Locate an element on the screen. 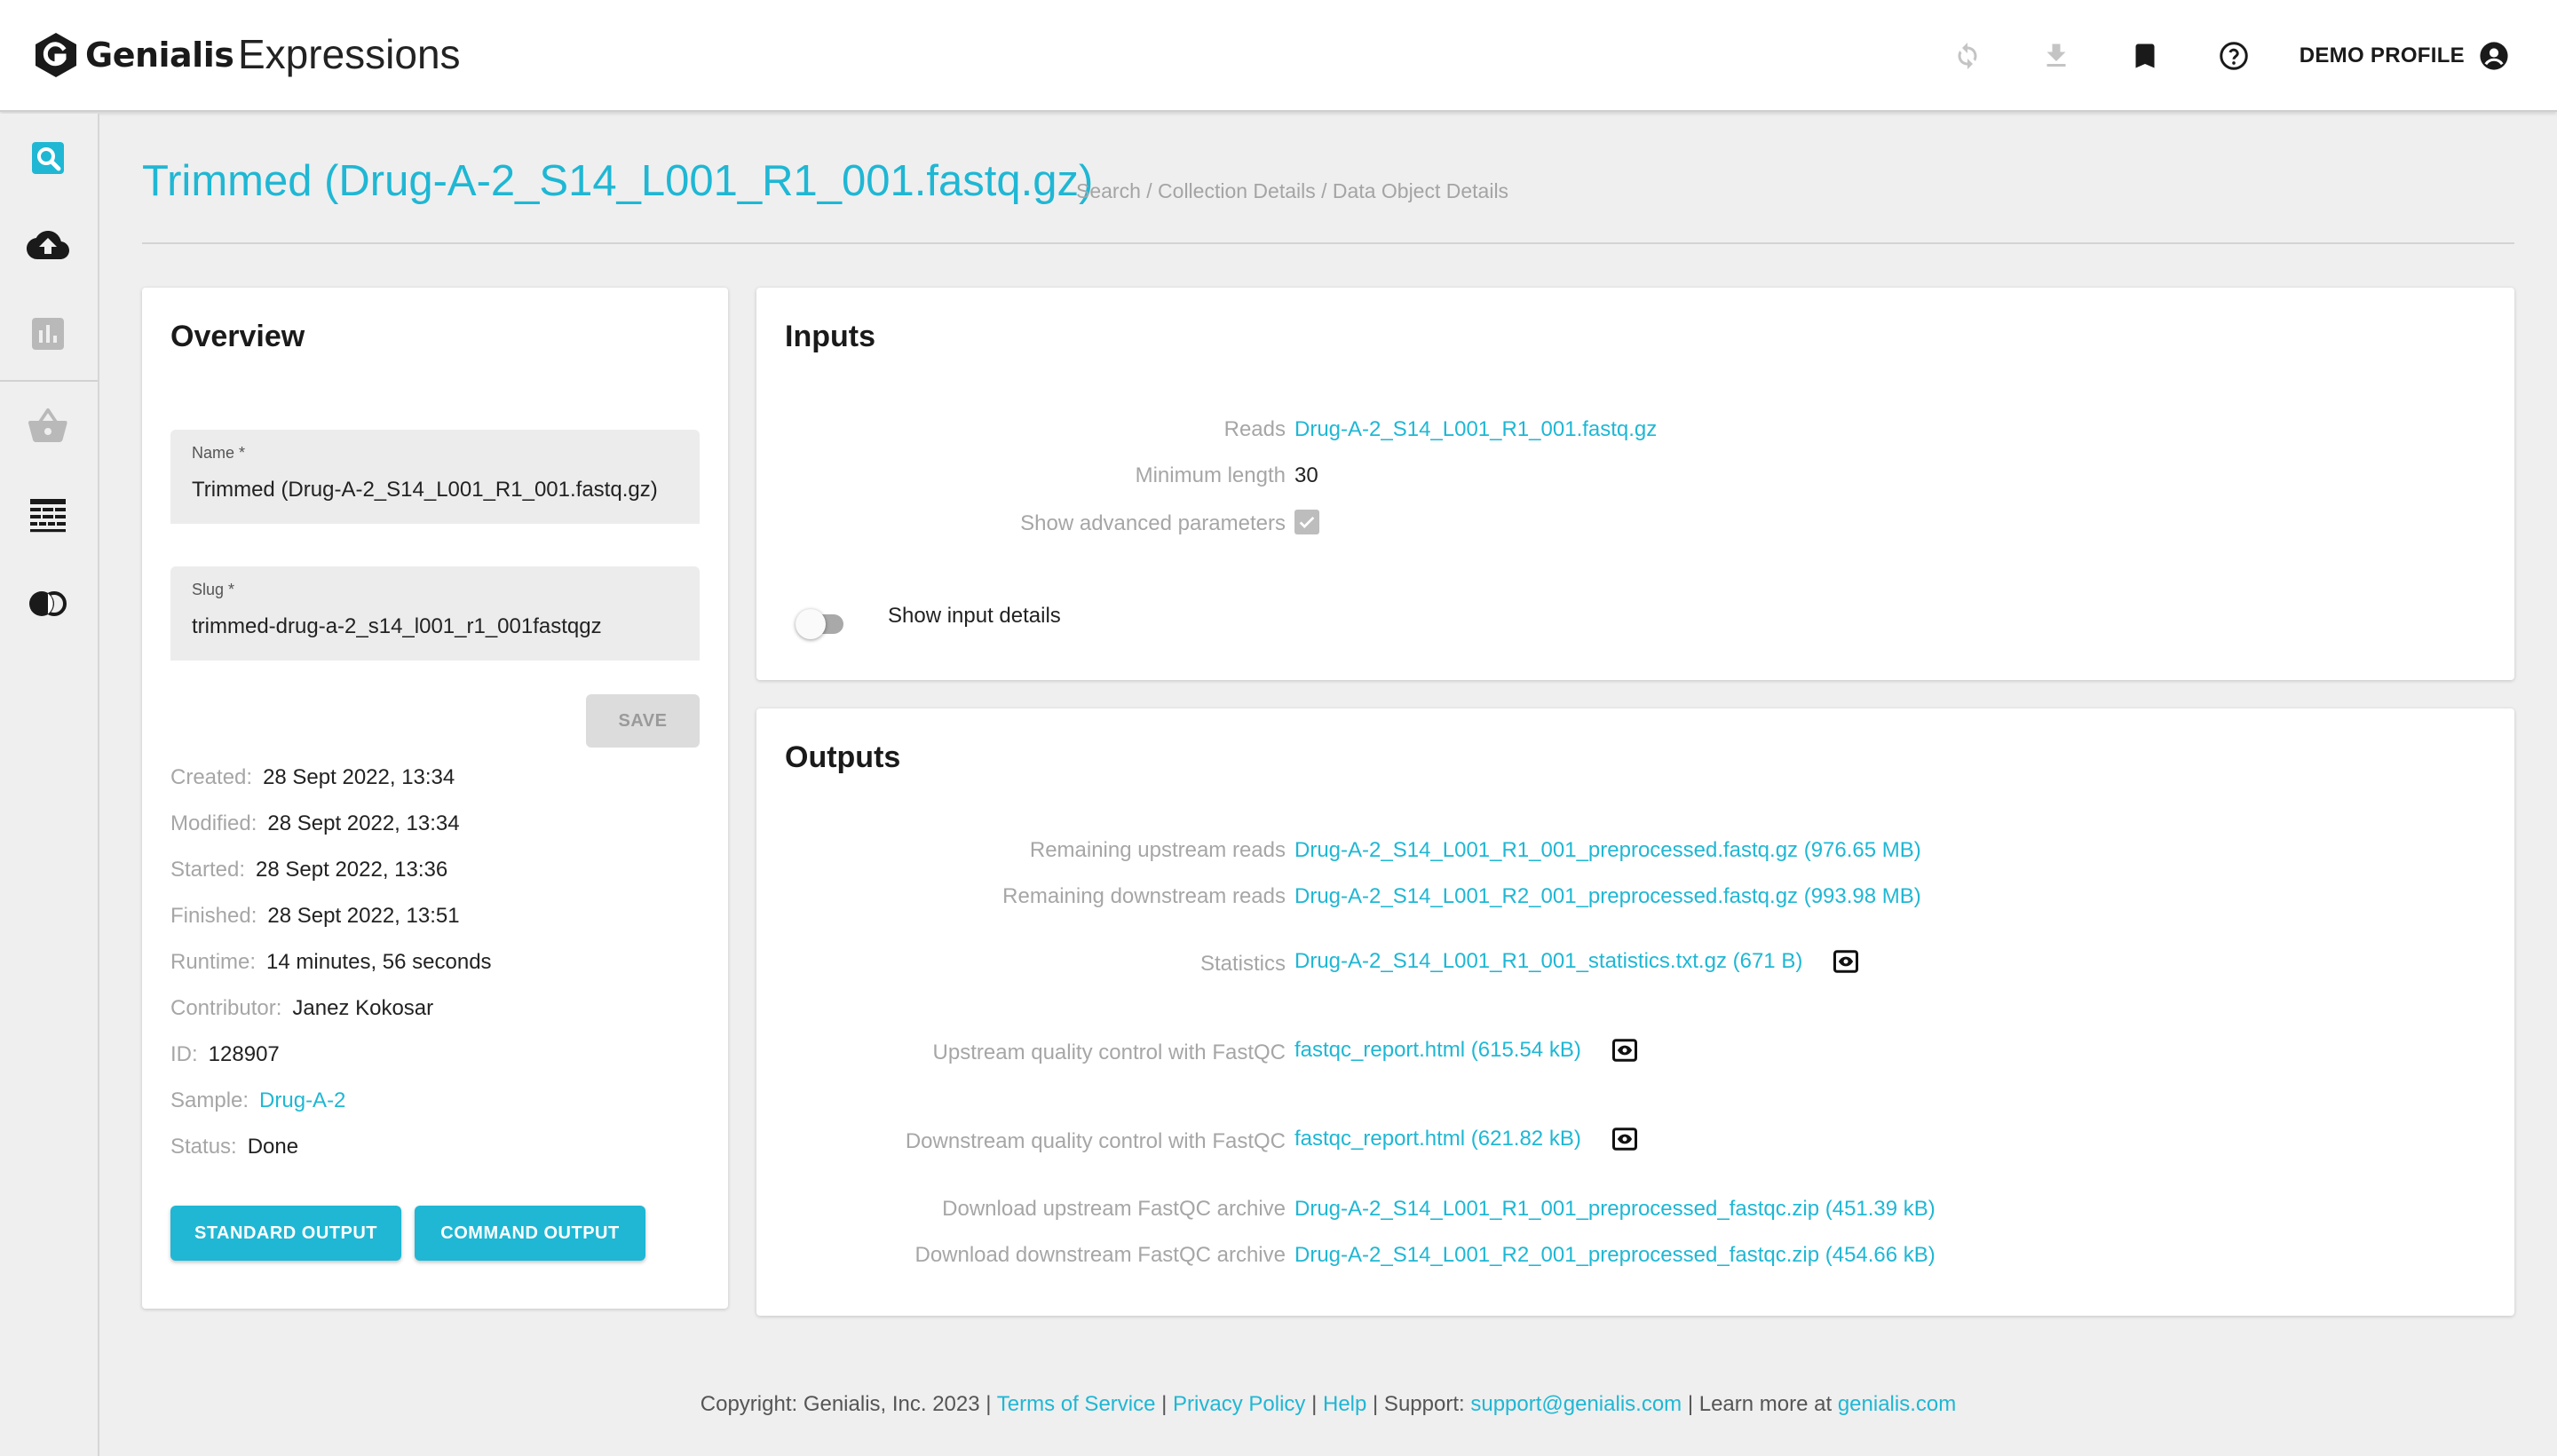 The height and width of the screenshot is (1456, 2557). save-button: SAVE is located at coordinates (643, 721).